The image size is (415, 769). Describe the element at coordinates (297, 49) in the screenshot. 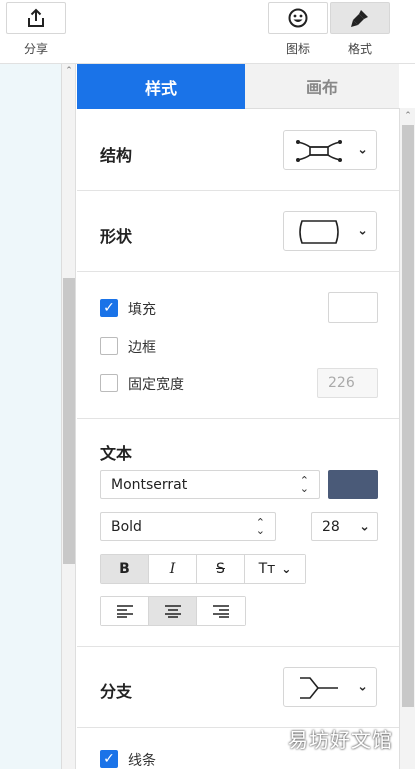

I see `icon-panel-label: 图标` at that location.